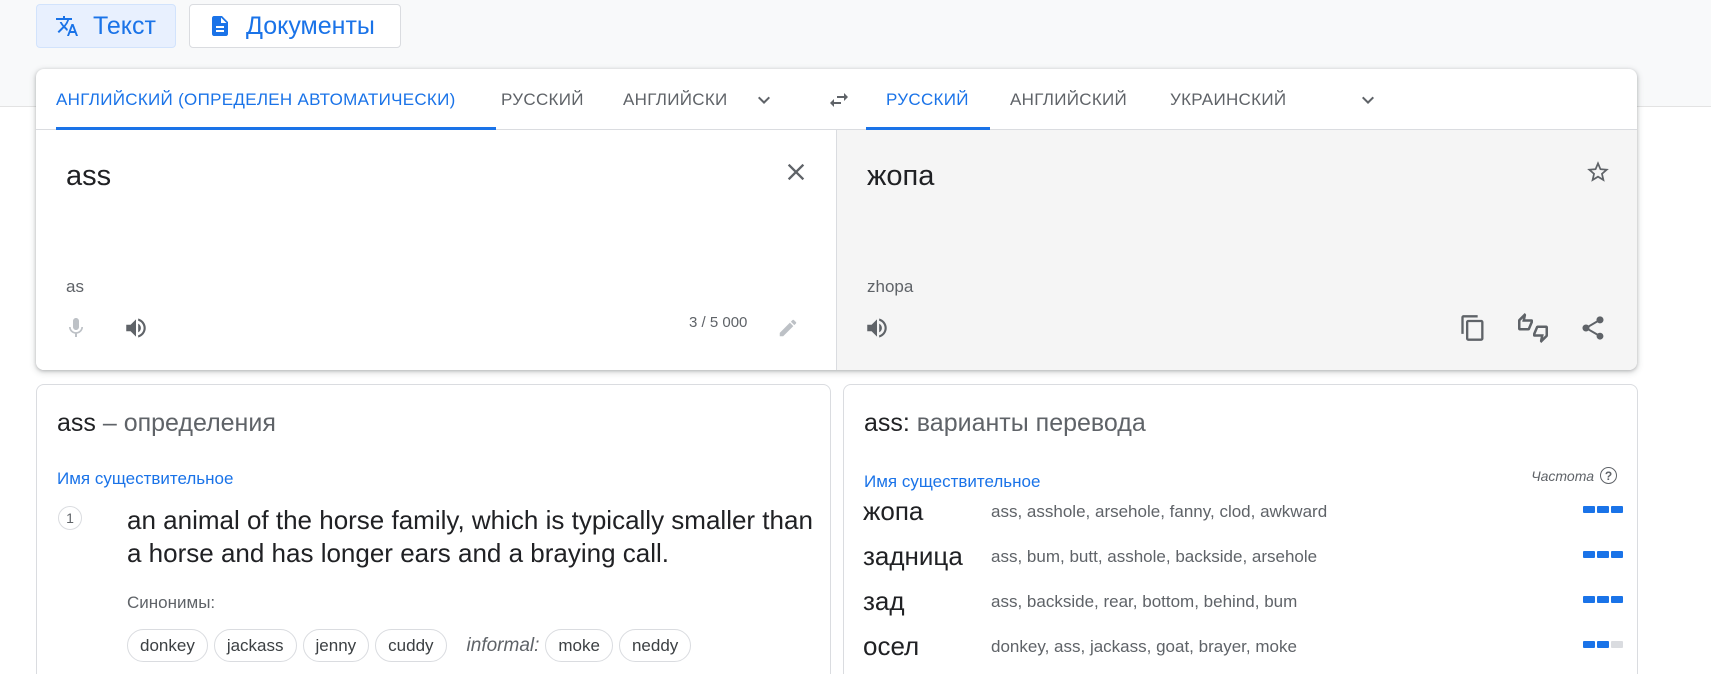  Describe the element at coordinates (1069, 99) in the screenshot. I see `target-lang-english-label: АНГЛИЙСКИЙ` at that location.